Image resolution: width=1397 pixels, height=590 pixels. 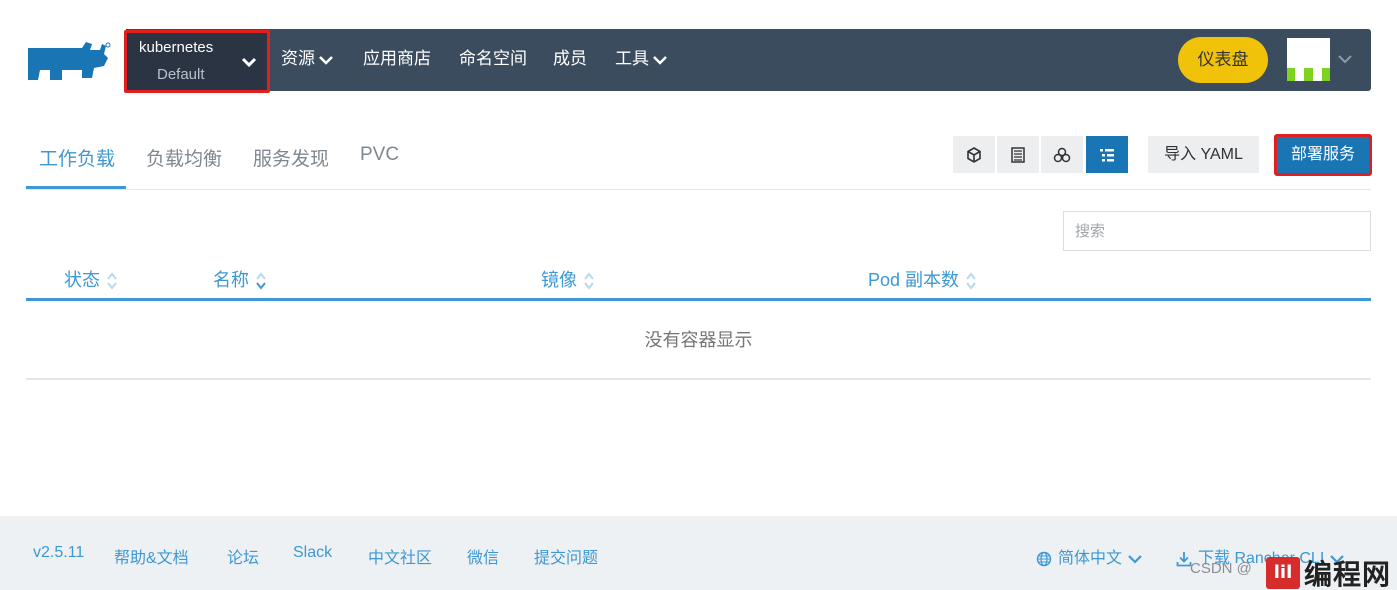 I want to click on view-detailed-list-button, so click(x=1107, y=154).